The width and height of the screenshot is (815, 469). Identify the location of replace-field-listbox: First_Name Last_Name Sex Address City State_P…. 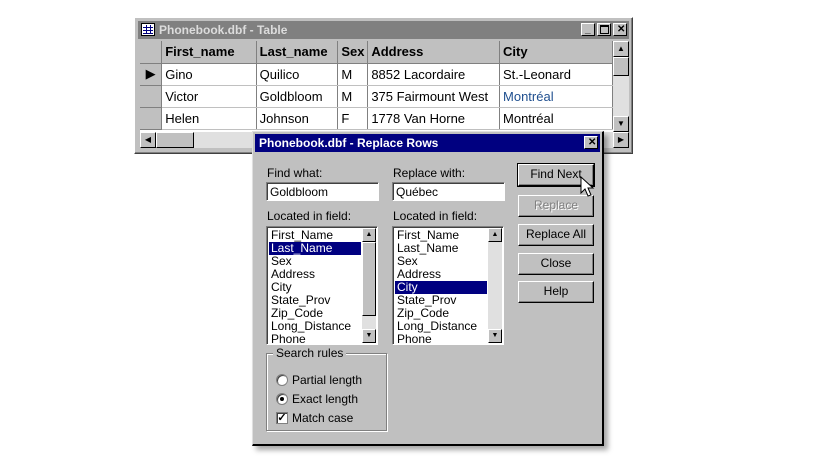
(448, 285).